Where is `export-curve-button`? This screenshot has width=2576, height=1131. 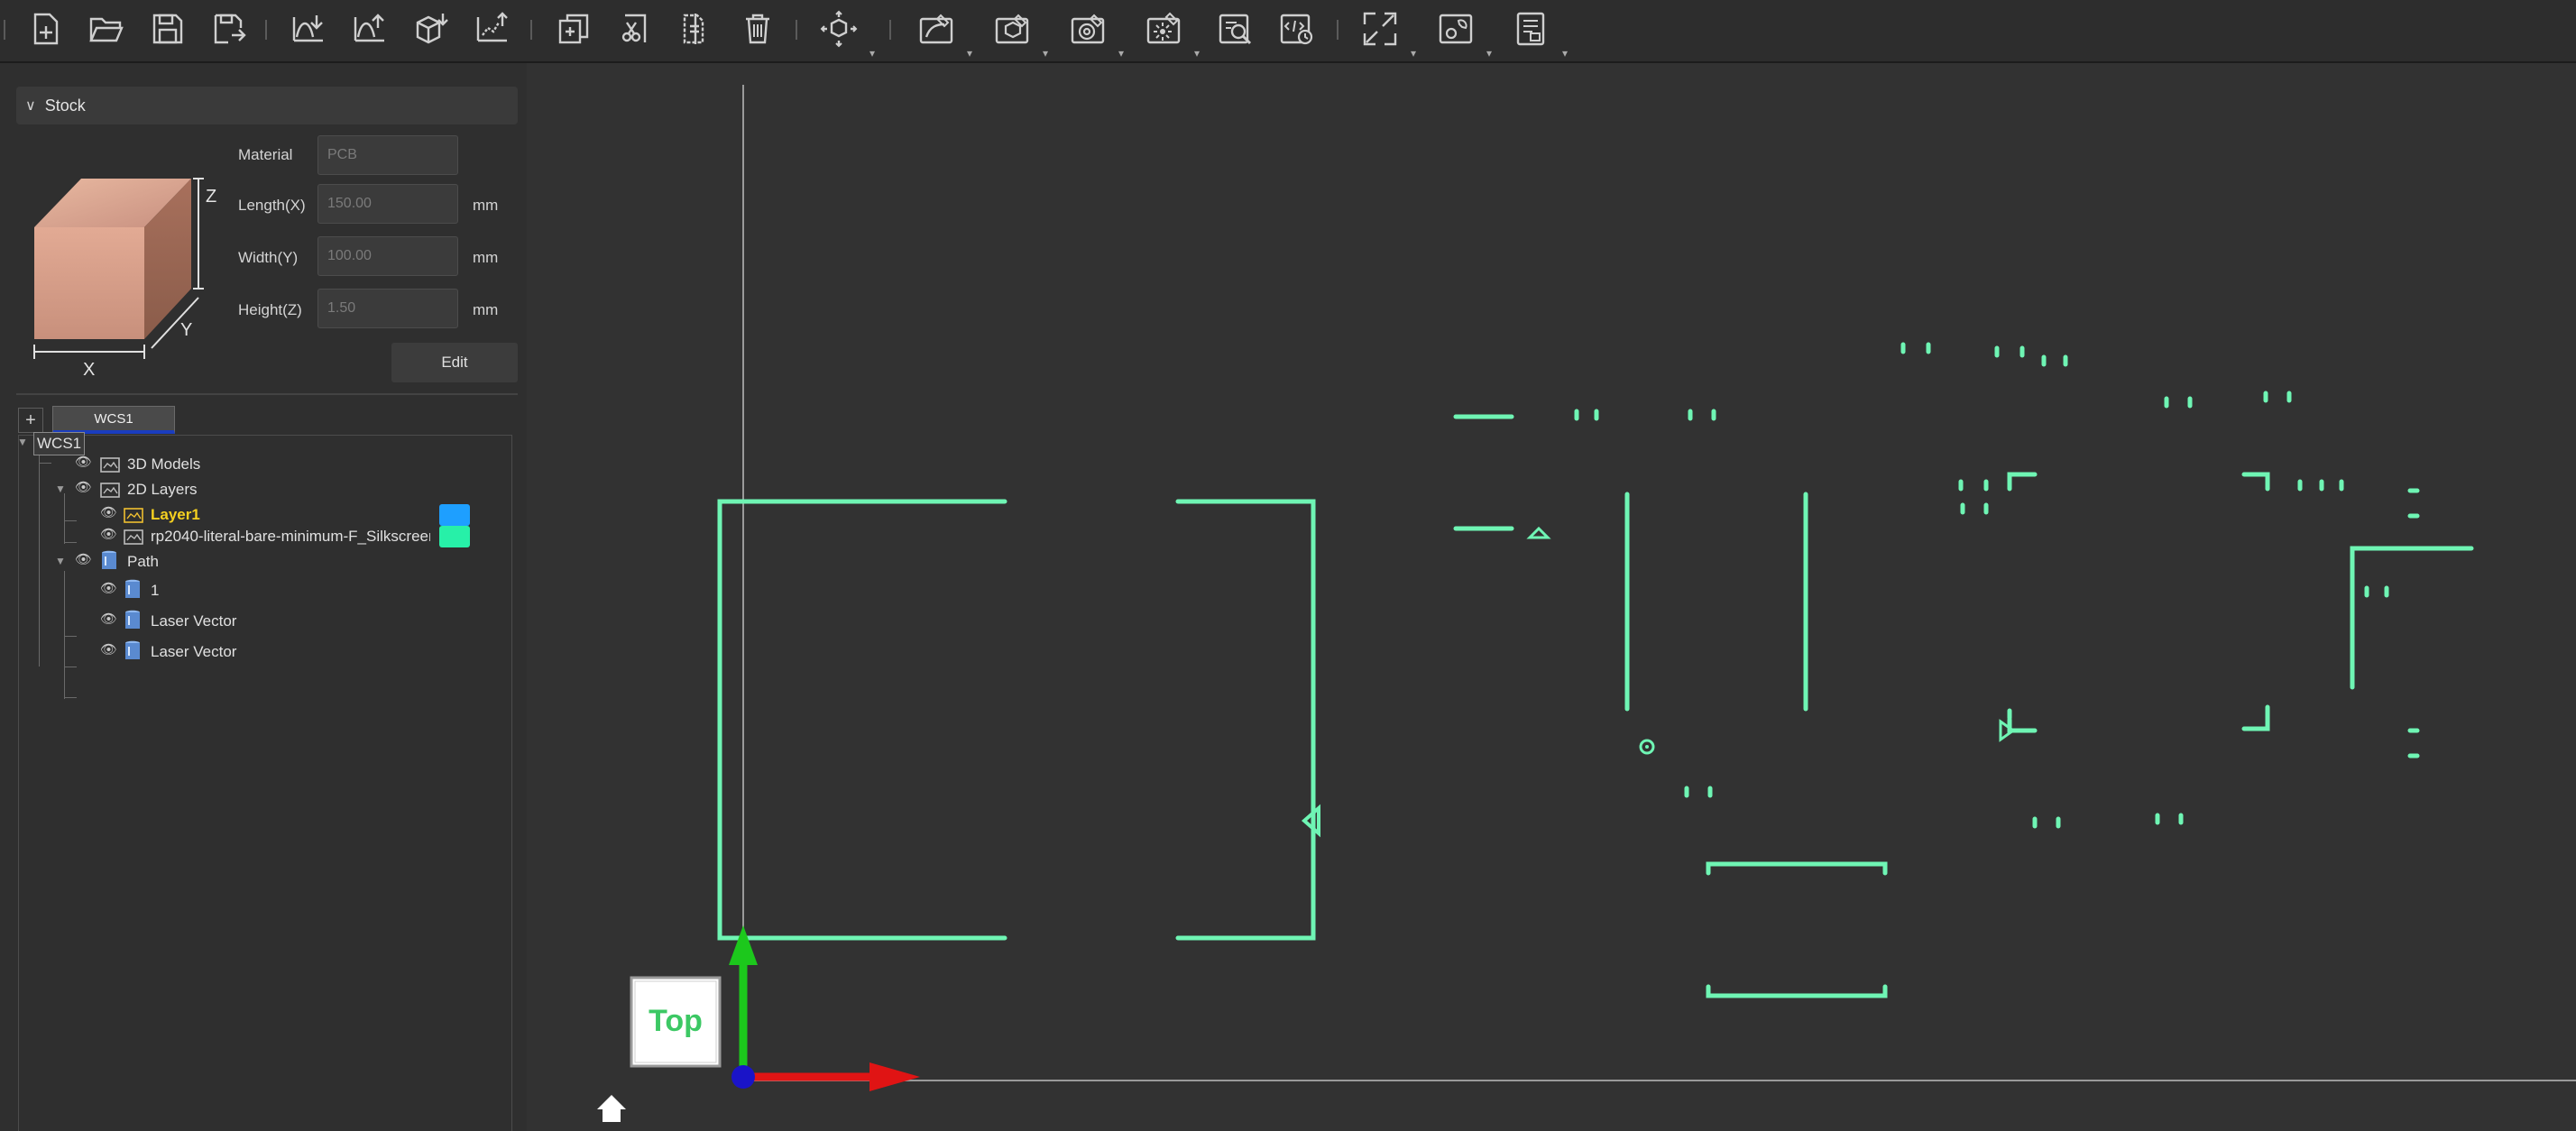
export-curve-button is located at coordinates (369, 29).